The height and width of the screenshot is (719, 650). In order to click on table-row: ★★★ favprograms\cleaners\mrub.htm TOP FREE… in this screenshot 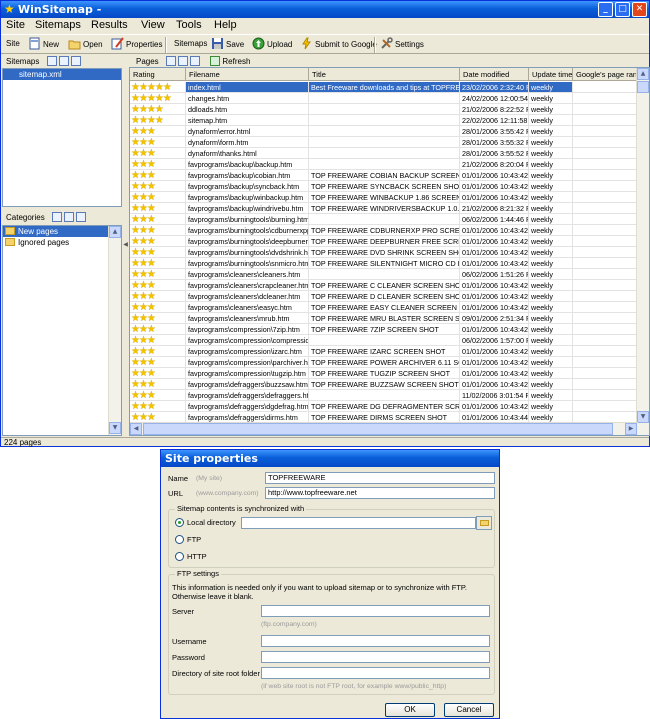, I will do `click(384, 318)`.